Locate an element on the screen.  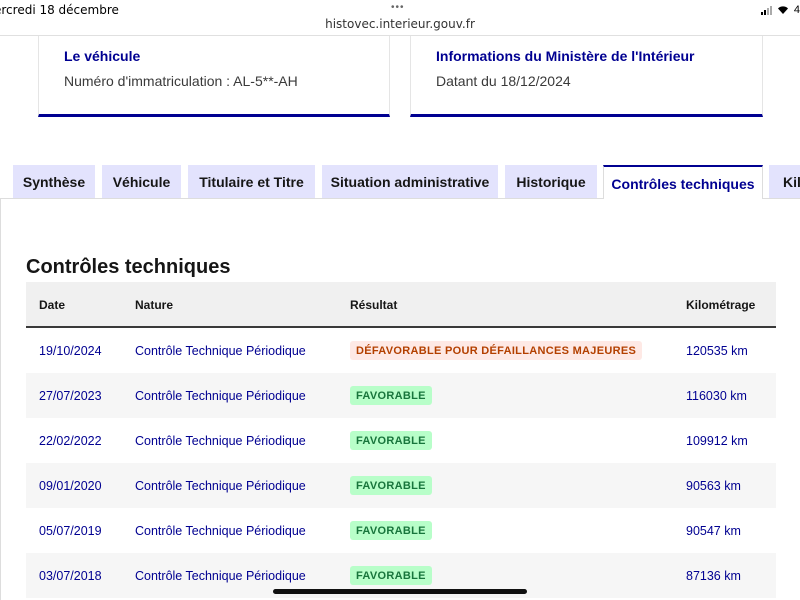
row-km: 120535 km is located at coordinates (717, 351).